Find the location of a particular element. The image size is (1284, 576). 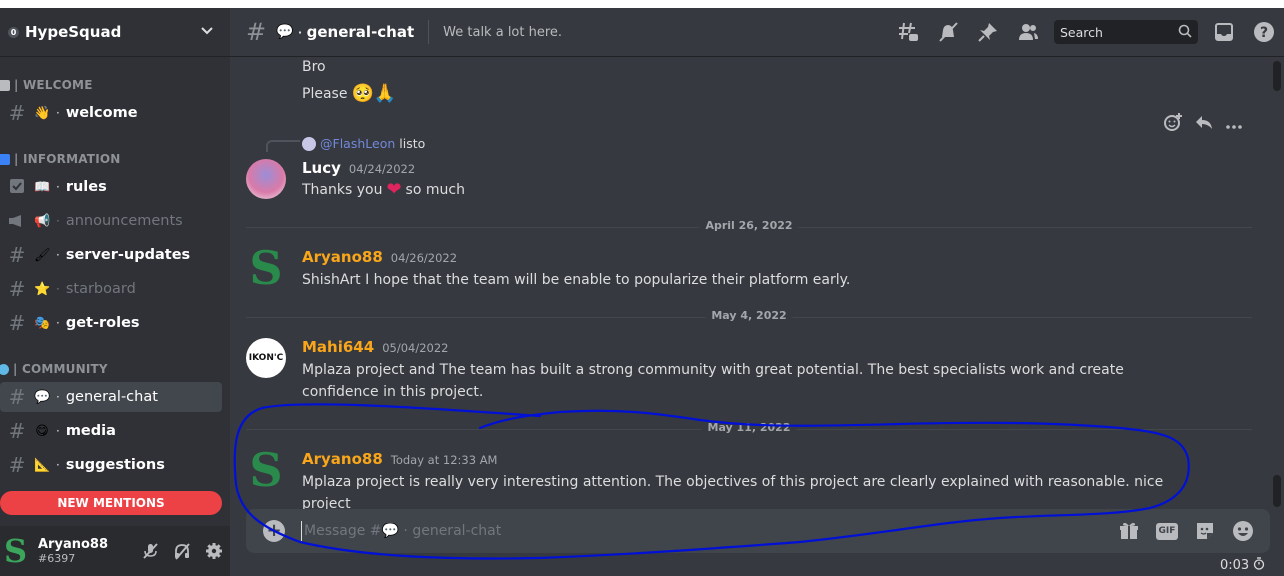

deafen-icon is located at coordinates (182, 551).